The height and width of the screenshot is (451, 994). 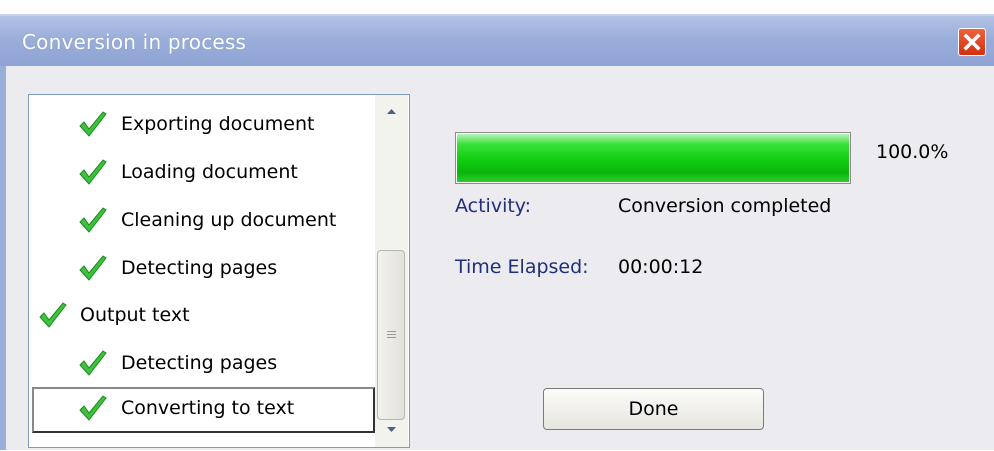 What do you see at coordinates (209, 172) in the screenshot?
I see `step-label: Loading document` at bounding box center [209, 172].